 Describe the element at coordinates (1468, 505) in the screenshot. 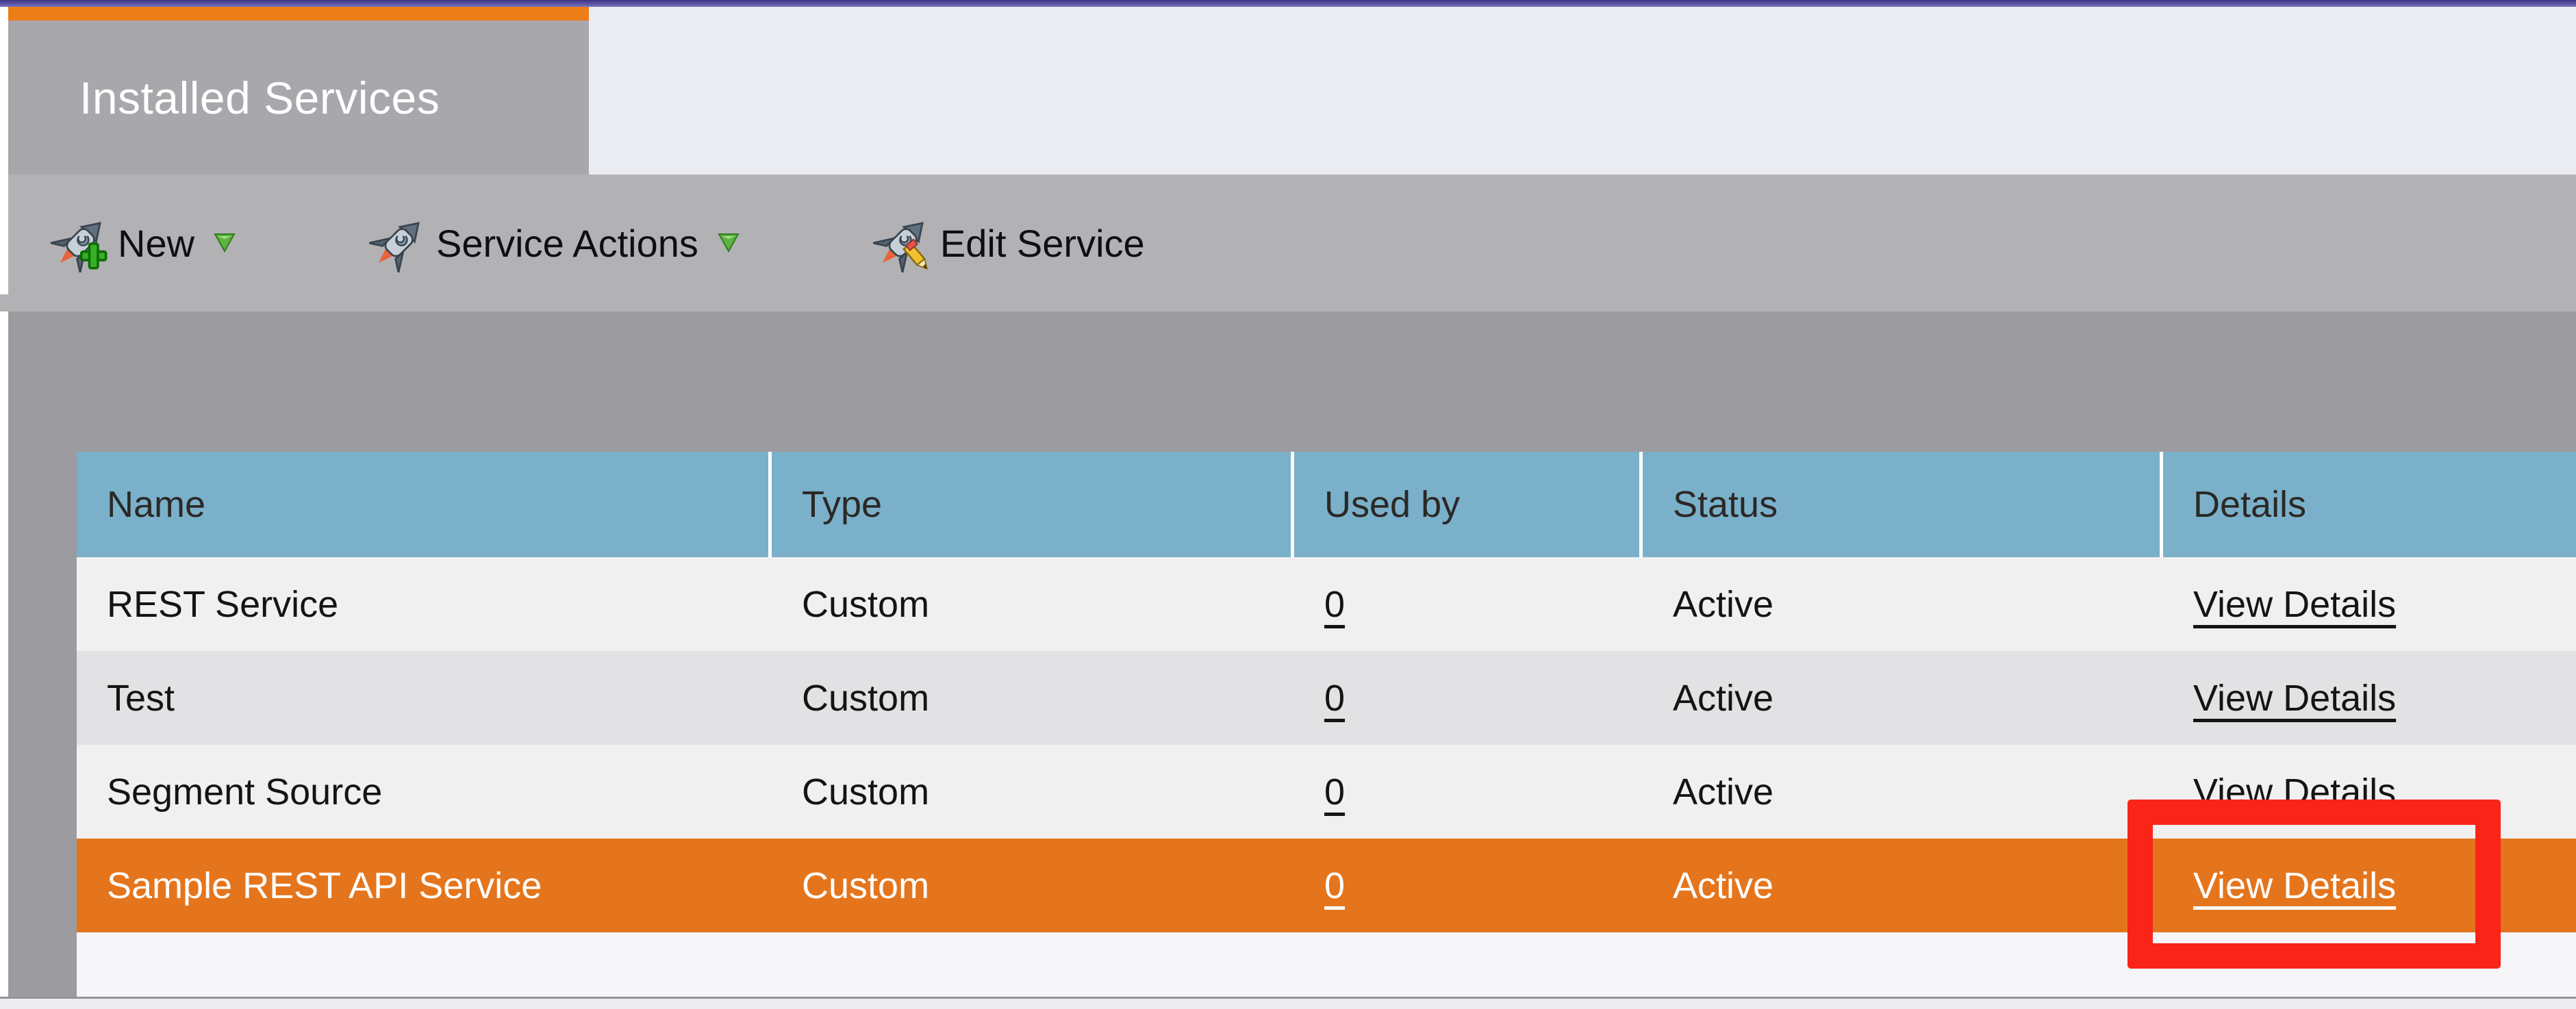

I see `column-header-used-by: Used by` at that location.